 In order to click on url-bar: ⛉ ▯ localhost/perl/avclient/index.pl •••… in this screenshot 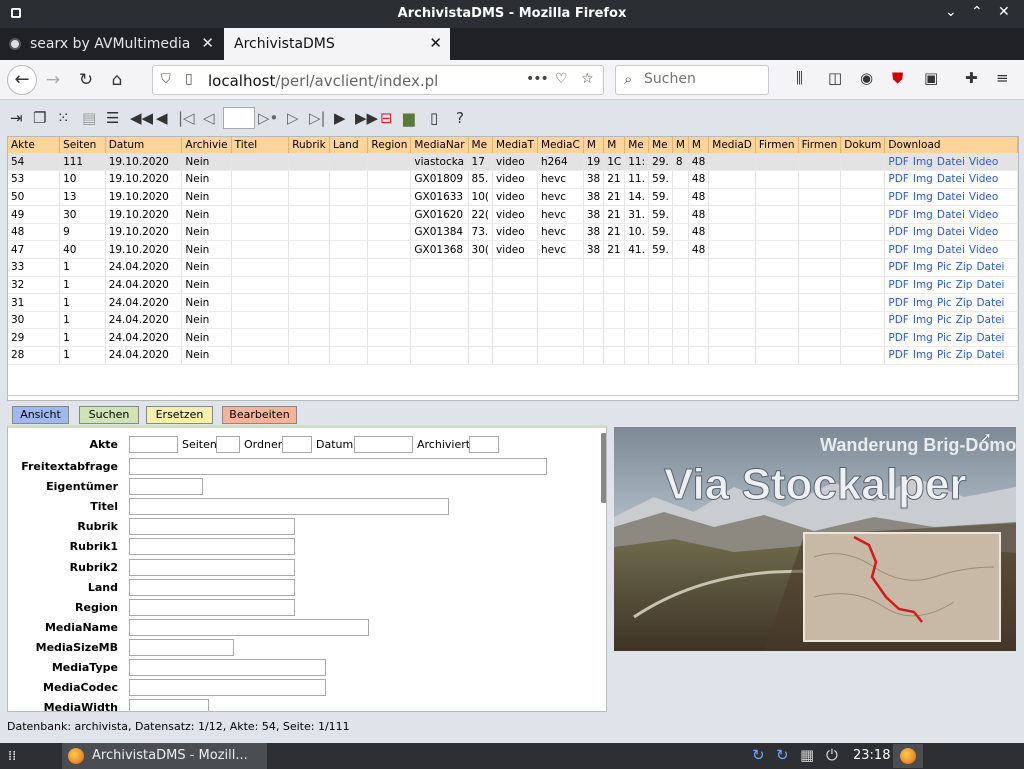, I will do `click(378, 80)`.